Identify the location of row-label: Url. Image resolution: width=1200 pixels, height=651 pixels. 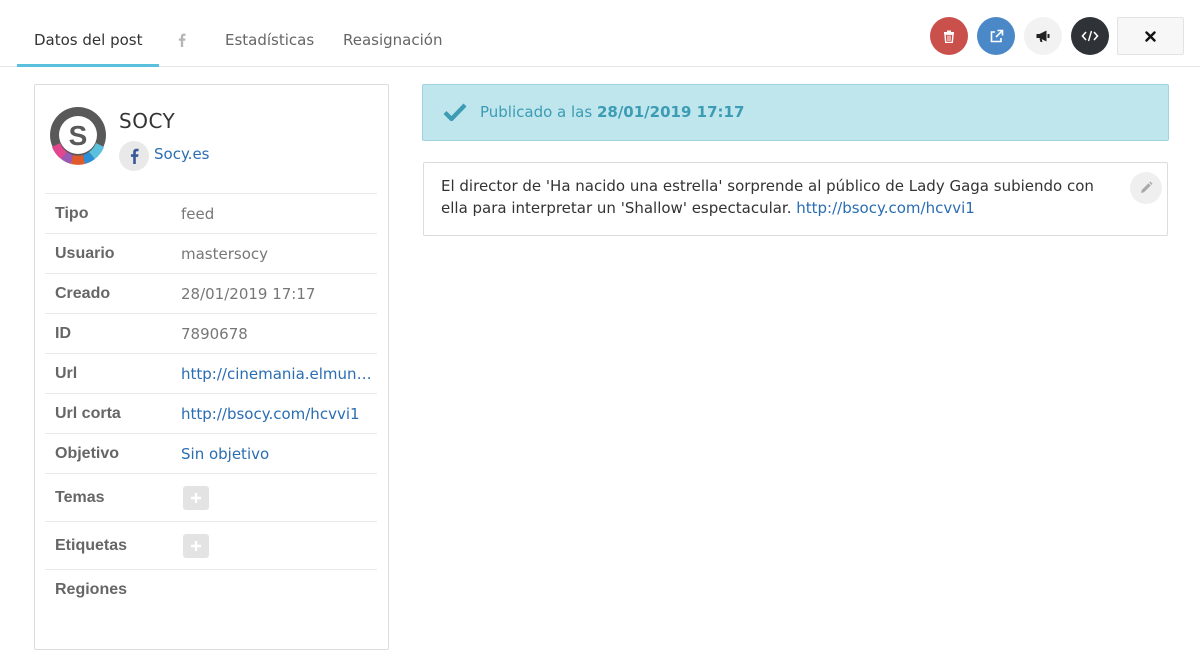
(66, 373).